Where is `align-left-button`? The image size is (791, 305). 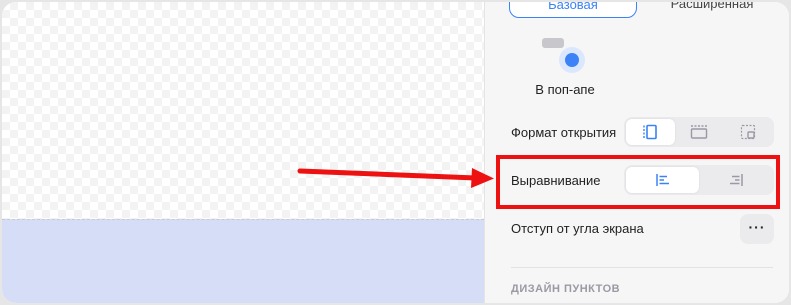
align-left-button is located at coordinates (662, 180).